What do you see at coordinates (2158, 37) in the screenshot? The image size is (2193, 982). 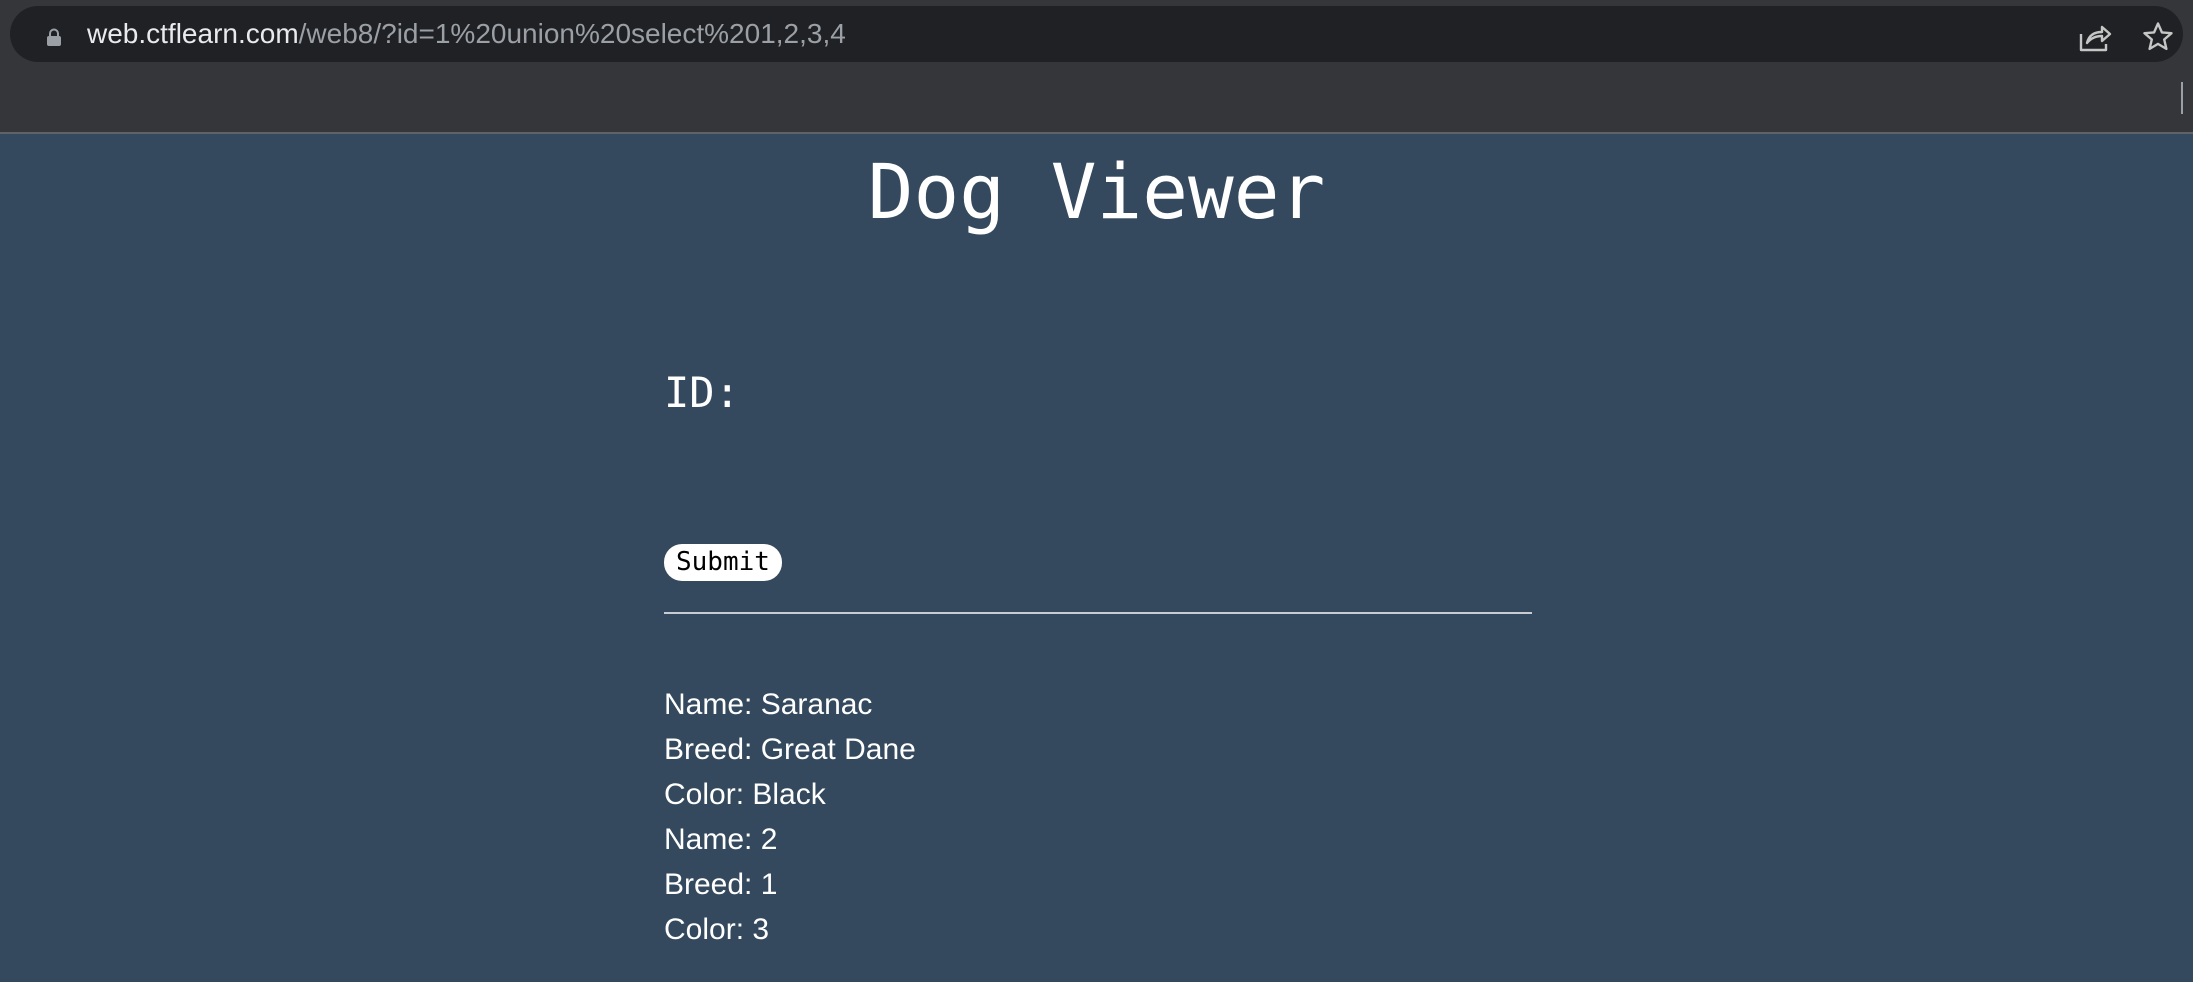 I see `star-icon` at bounding box center [2158, 37].